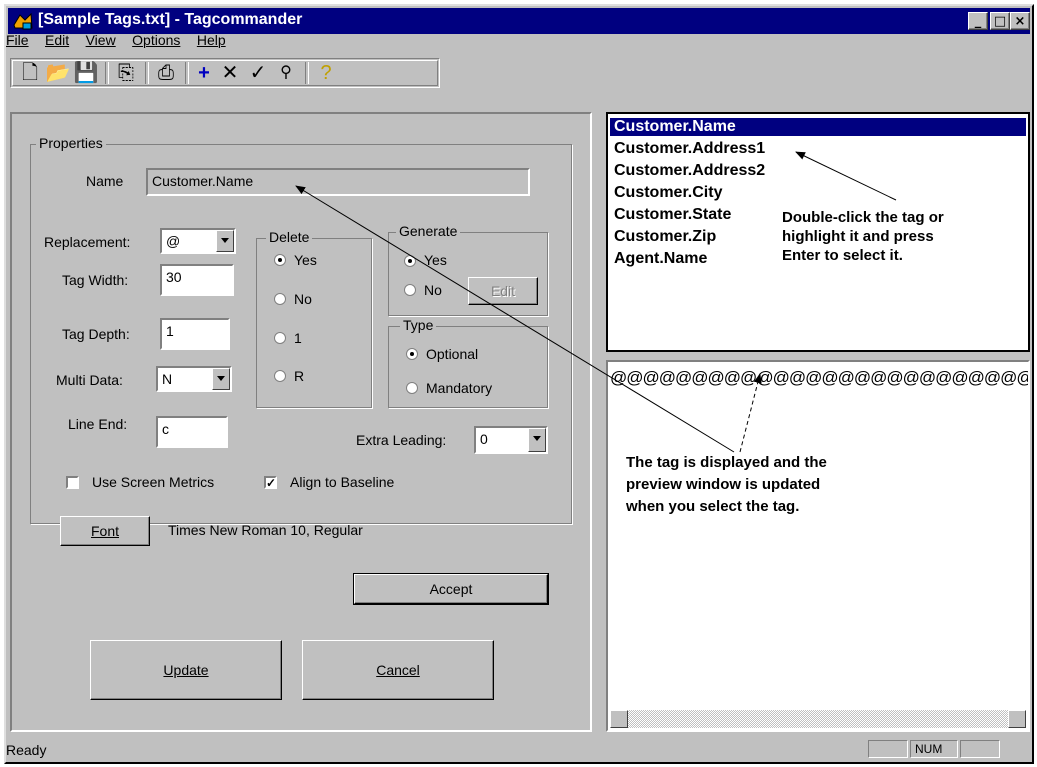 This screenshot has width=1037, height=767. Describe the element at coordinates (433, 290) in the screenshot. I see `generate-no-label: No` at that location.